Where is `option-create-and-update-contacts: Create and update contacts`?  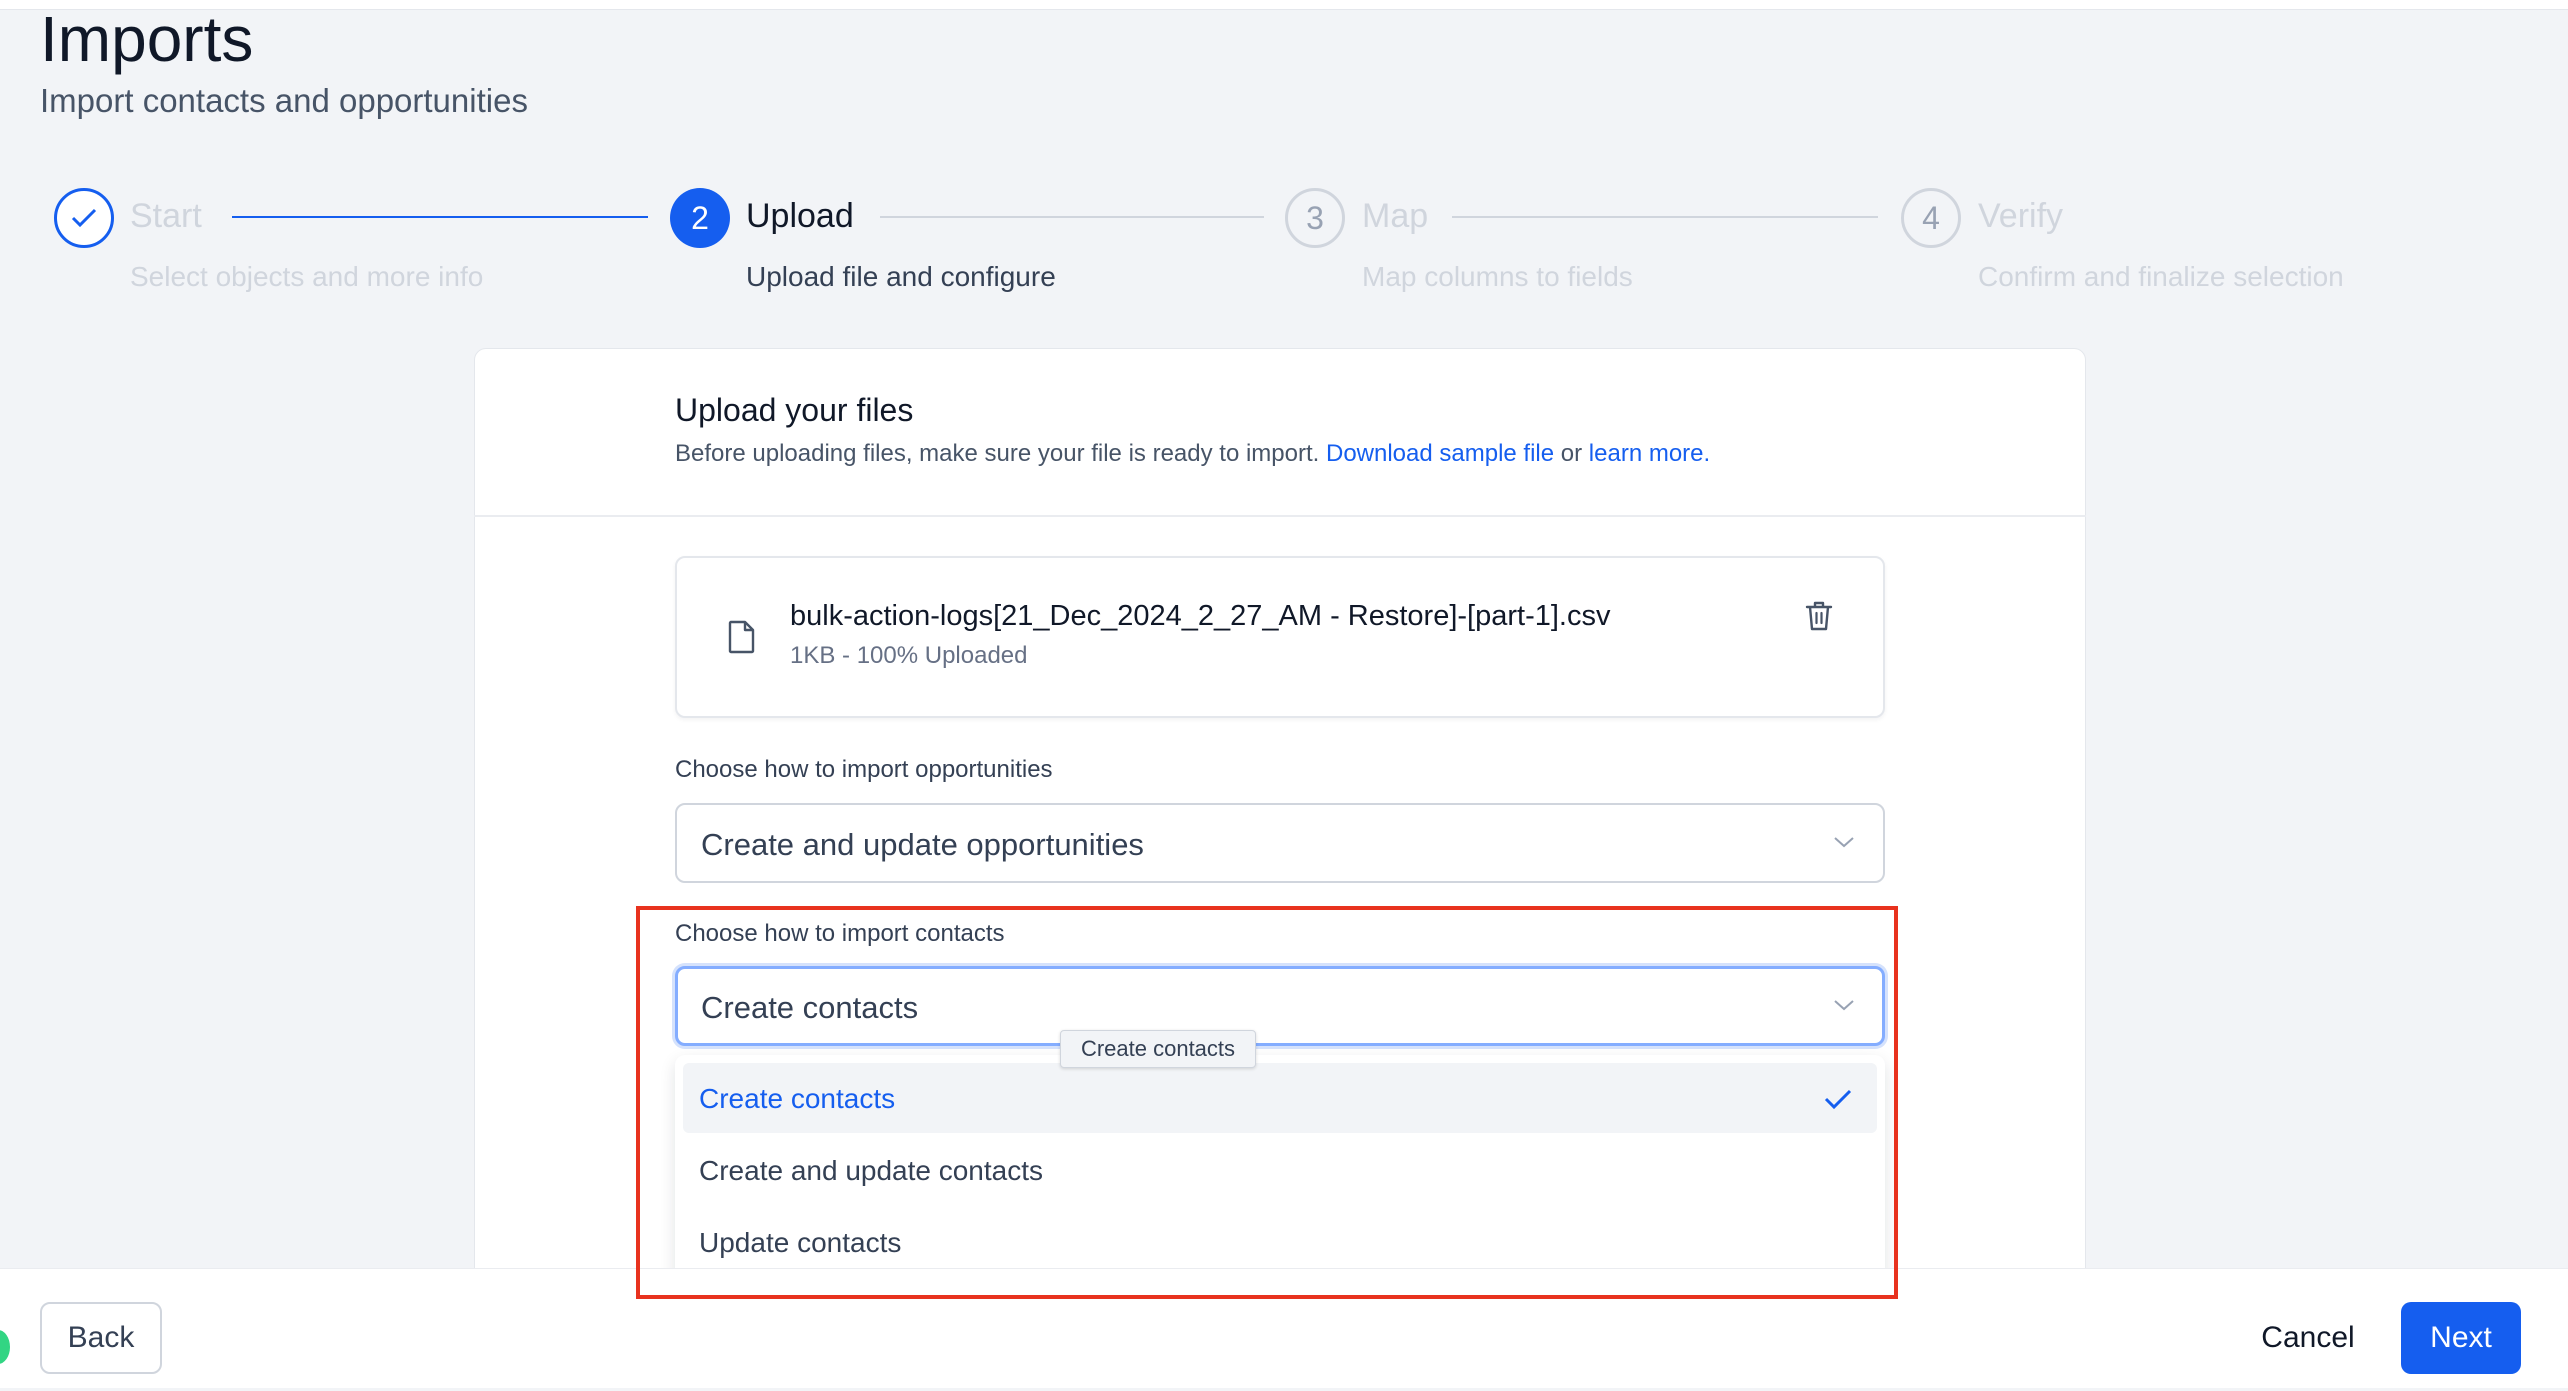 option-create-and-update-contacts: Create and update contacts is located at coordinates (1280, 1170).